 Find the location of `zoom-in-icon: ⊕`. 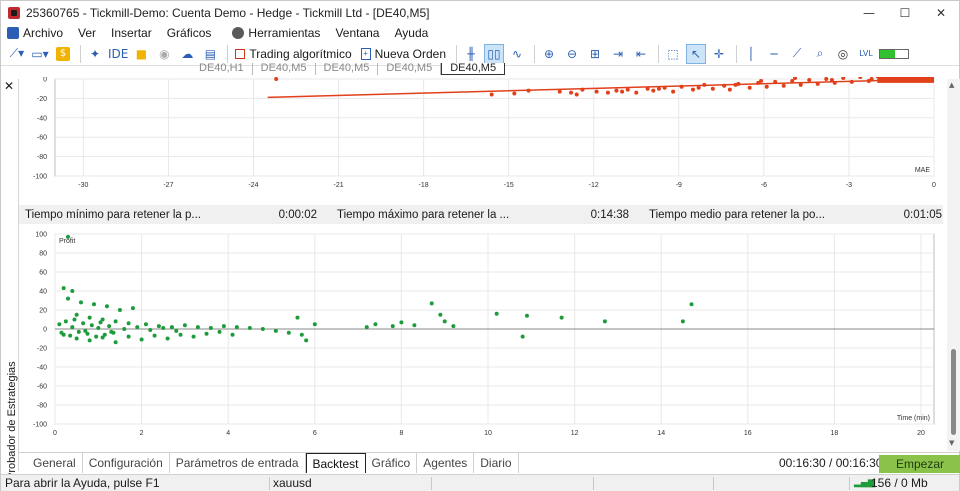

zoom-in-icon: ⊕ is located at coordinates (549, 54).